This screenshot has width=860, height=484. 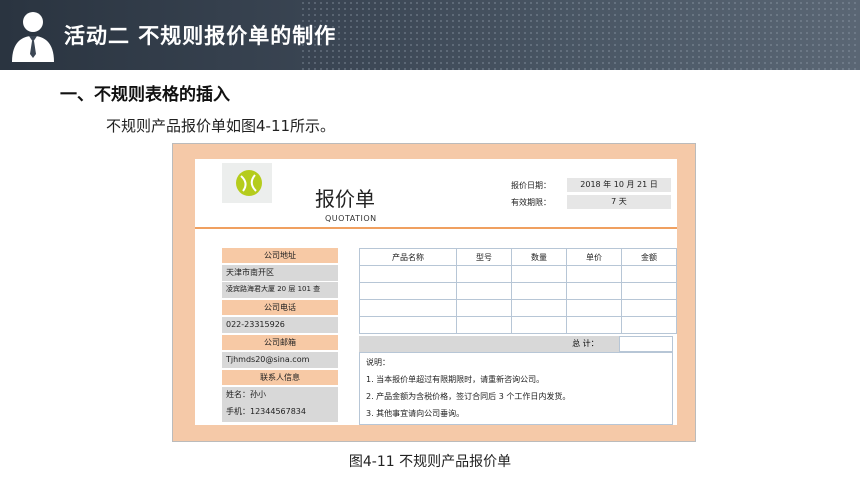 I want to click on product-table: 产品名称 型号 数量 单价 金额, so click(x=518, y=291).